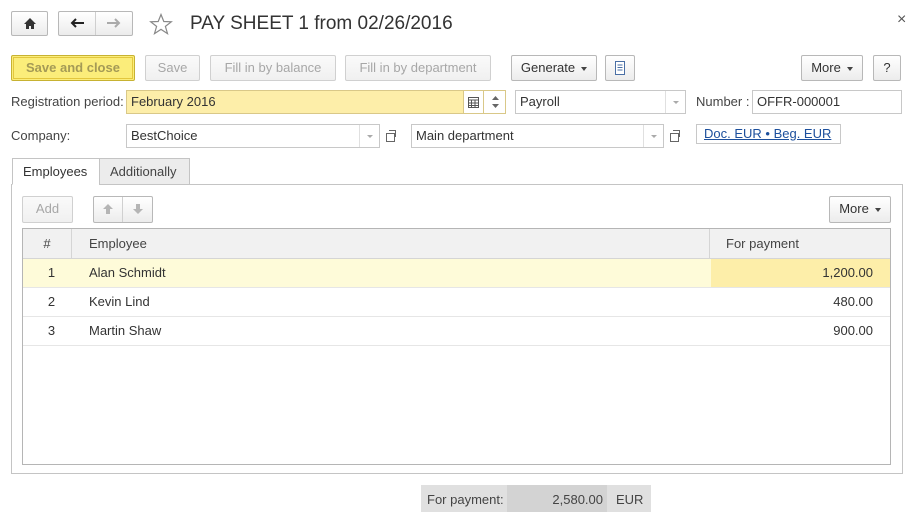  What do you see at coordinates (144, 171) in the screenshot?
I see `tab-additionally: Additionally` at bounding box center [144, 171].